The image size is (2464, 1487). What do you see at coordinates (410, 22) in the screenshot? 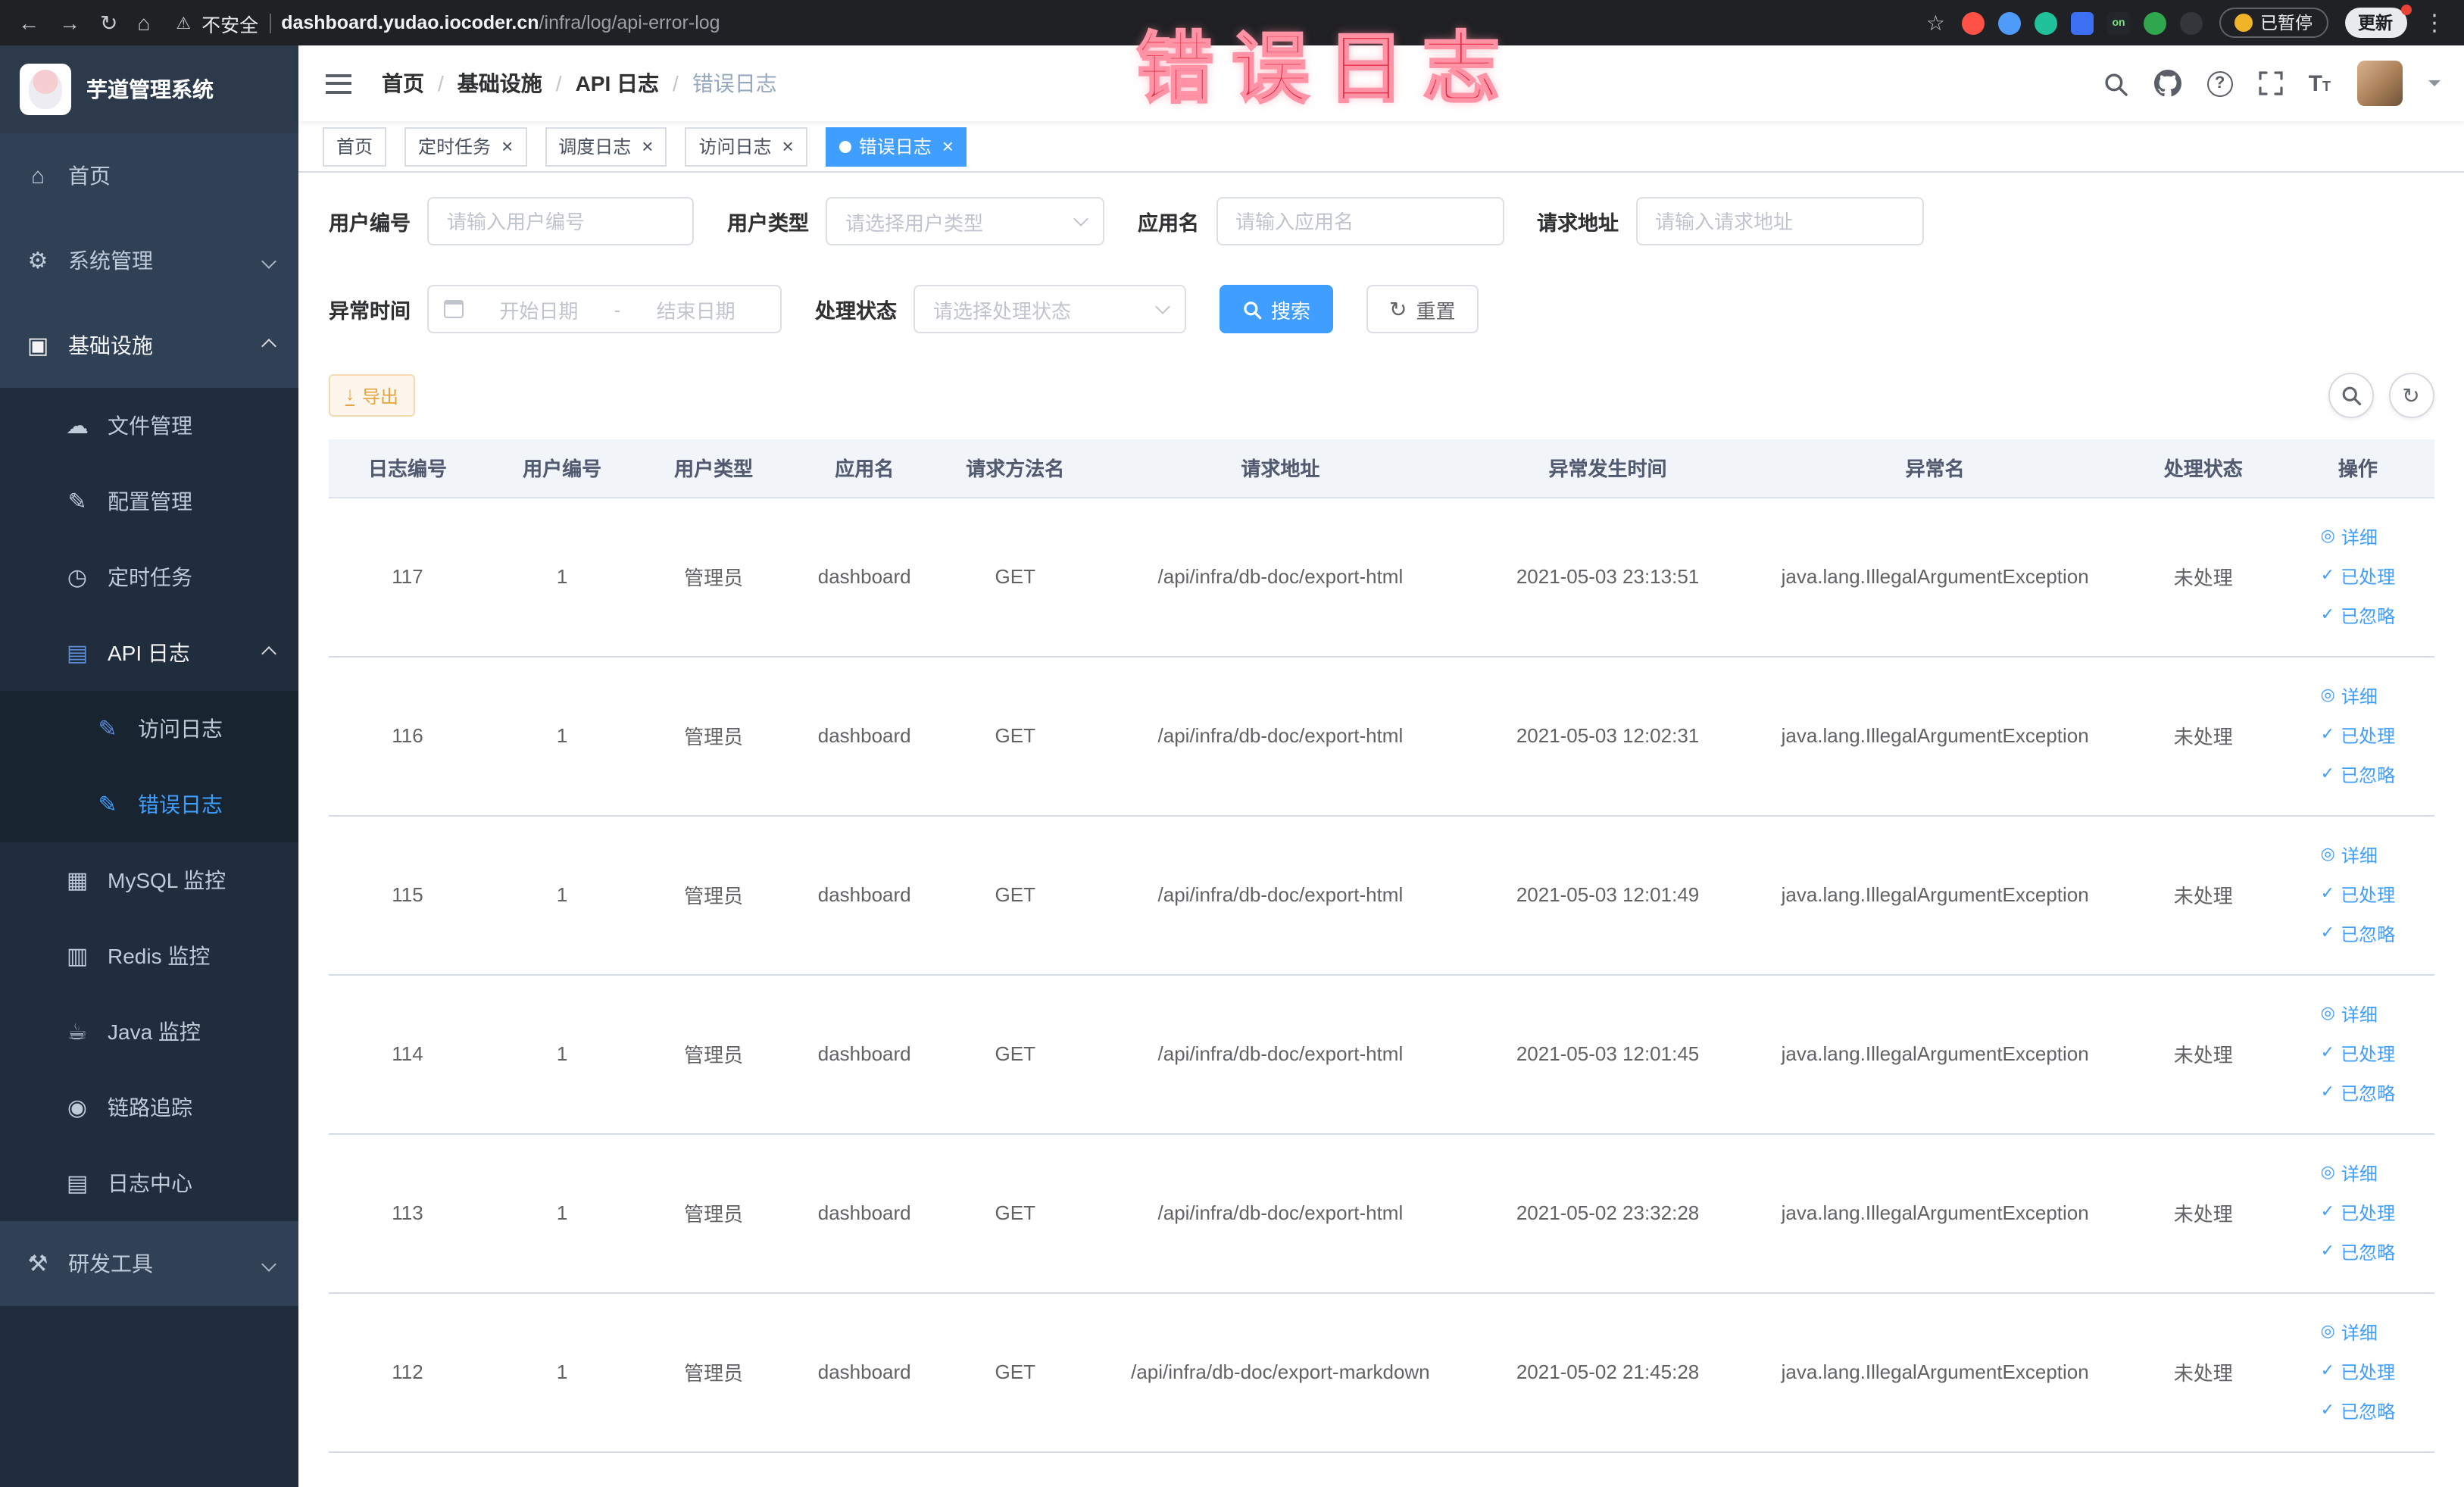
I see `url-host: dashboard.yudao.iocoder.cn` at bounding box center [410, 22].